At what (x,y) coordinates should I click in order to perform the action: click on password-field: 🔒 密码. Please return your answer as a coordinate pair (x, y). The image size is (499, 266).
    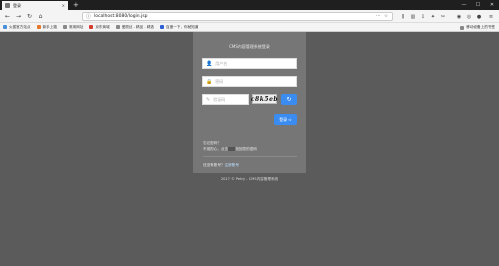
    Looking at the image, I should click on (249, 81).